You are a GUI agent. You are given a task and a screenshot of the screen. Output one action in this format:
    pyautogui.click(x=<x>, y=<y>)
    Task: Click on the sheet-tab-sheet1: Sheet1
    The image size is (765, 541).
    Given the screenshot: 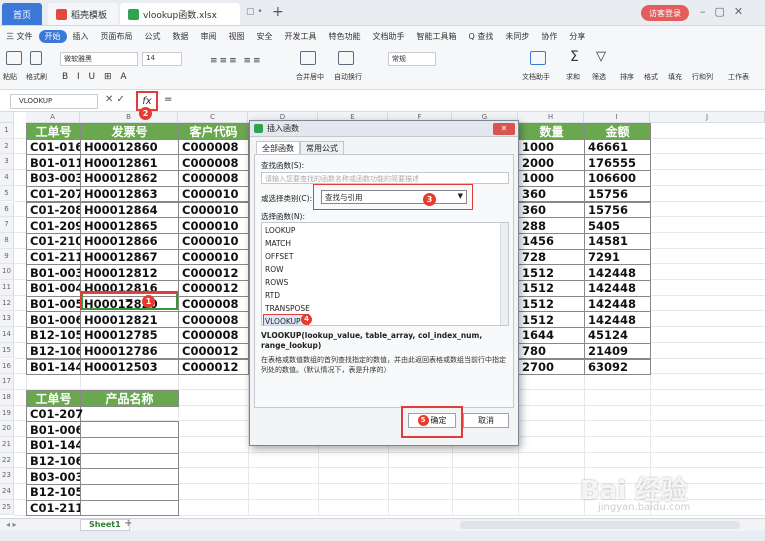 What is the action you would take?
    pyautogui.click(x=105, y=525)
    